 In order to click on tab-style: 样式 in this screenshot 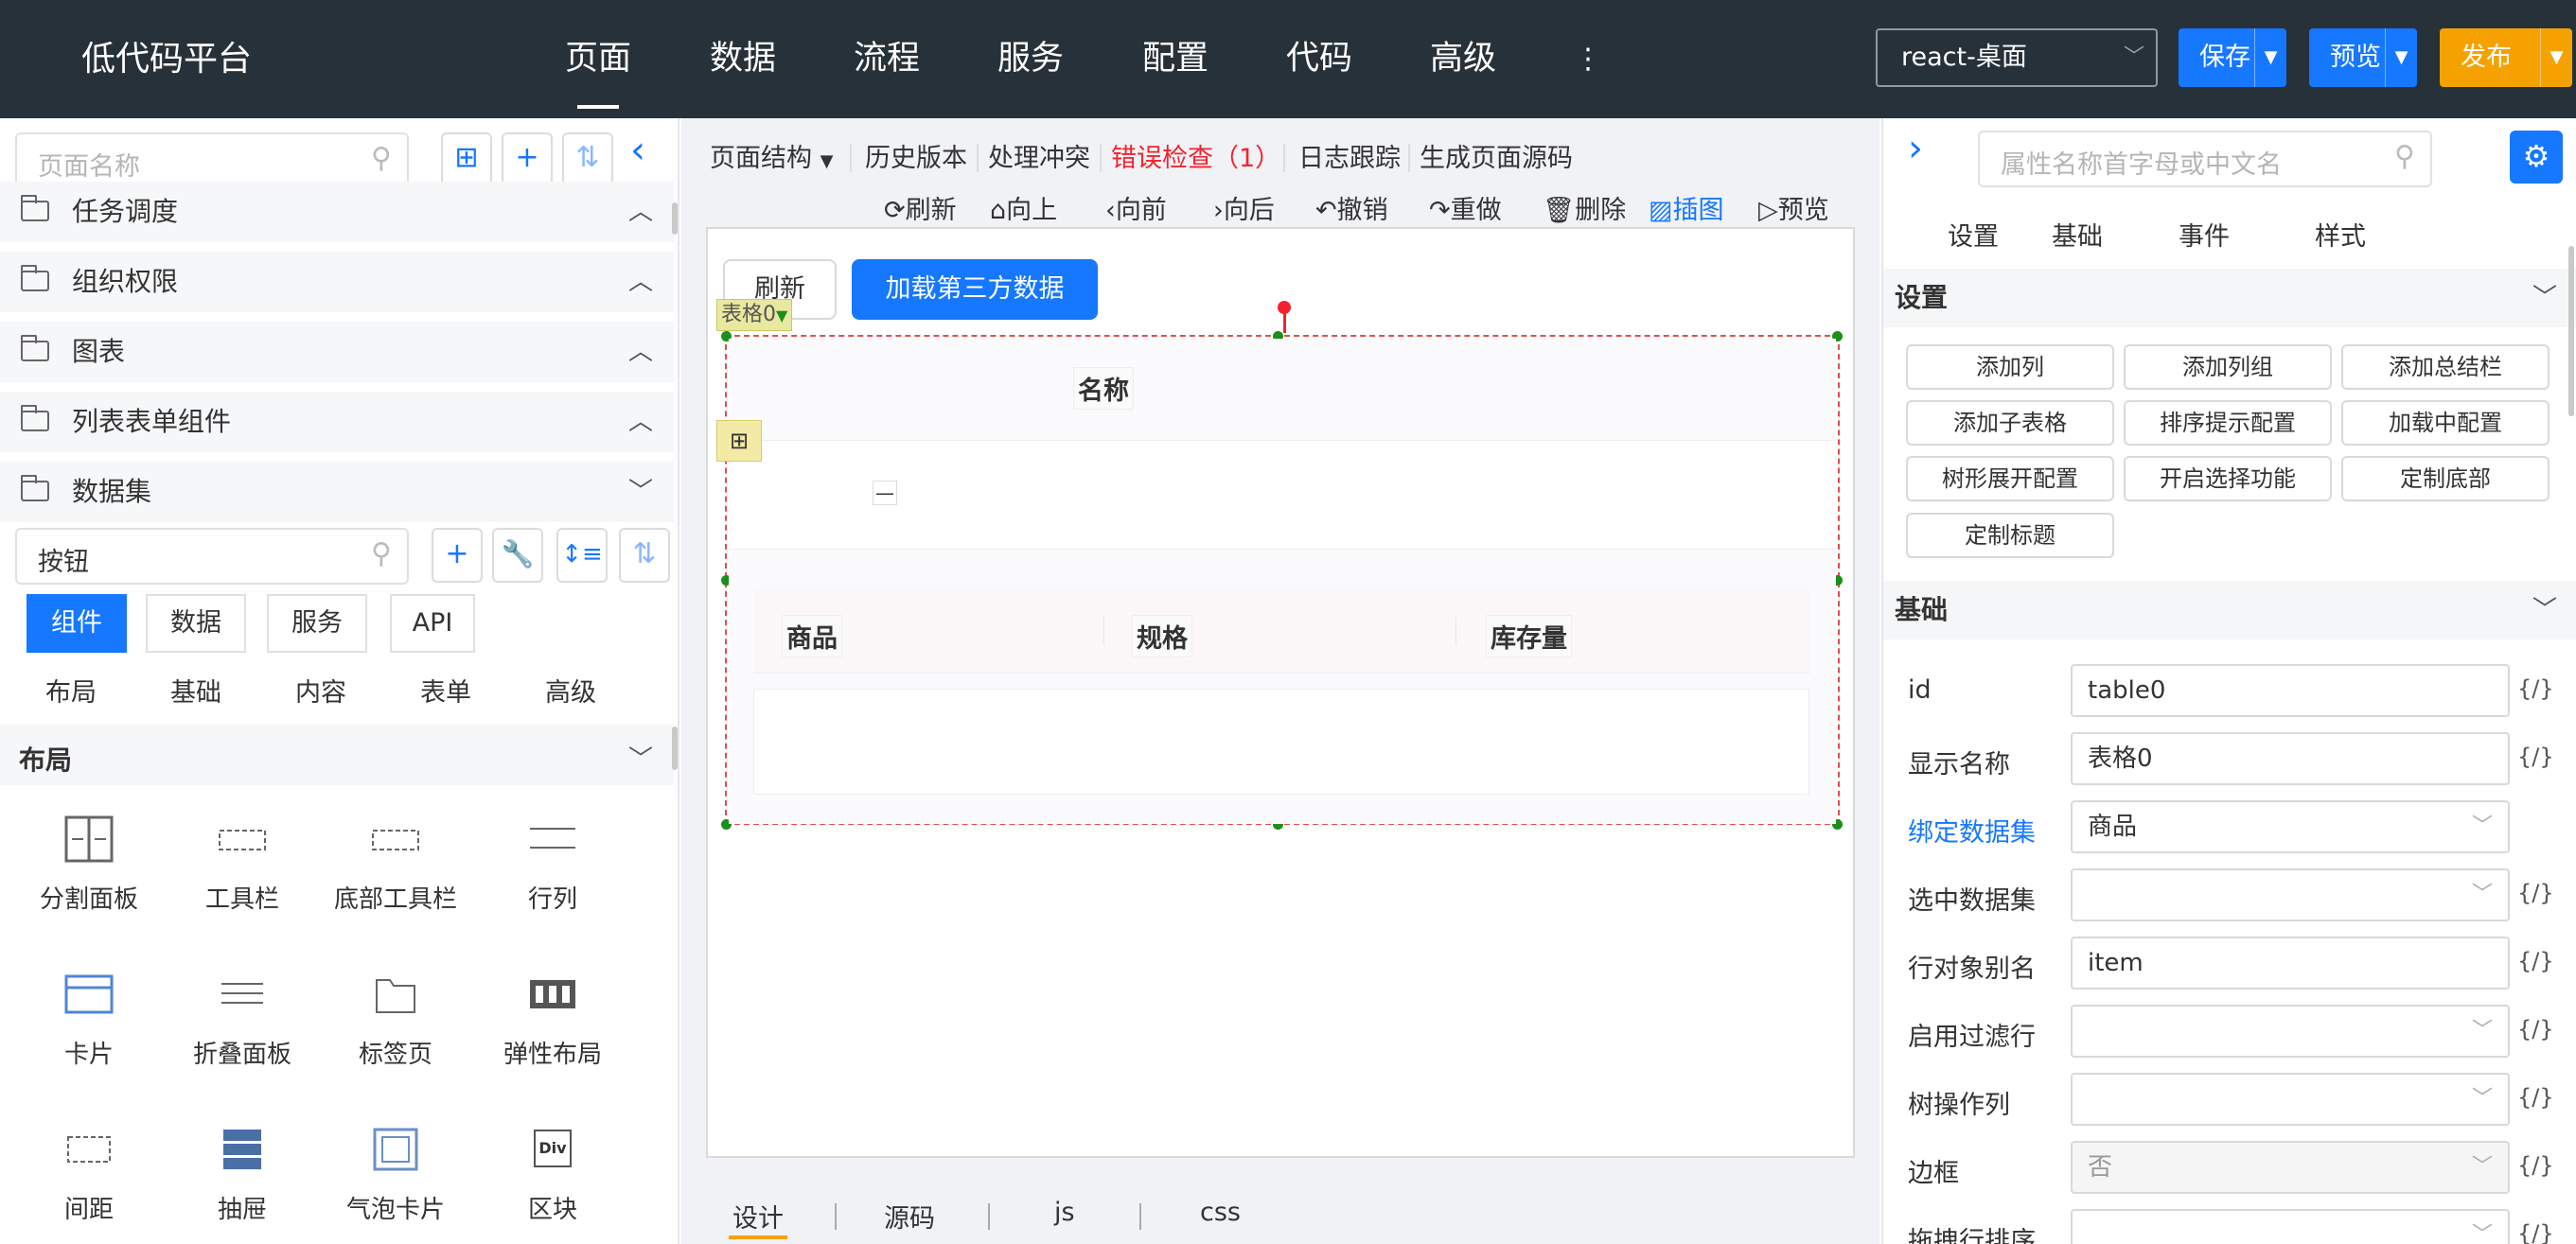, I will do `click(2340, 234)`.